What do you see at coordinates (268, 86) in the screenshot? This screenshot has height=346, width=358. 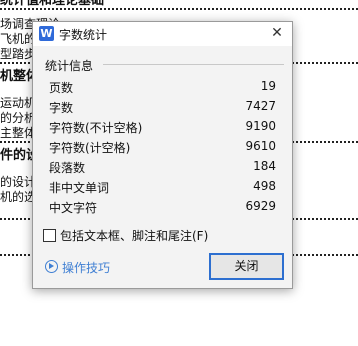 I see `stat-value: 19` at bounding box center [268, 86].